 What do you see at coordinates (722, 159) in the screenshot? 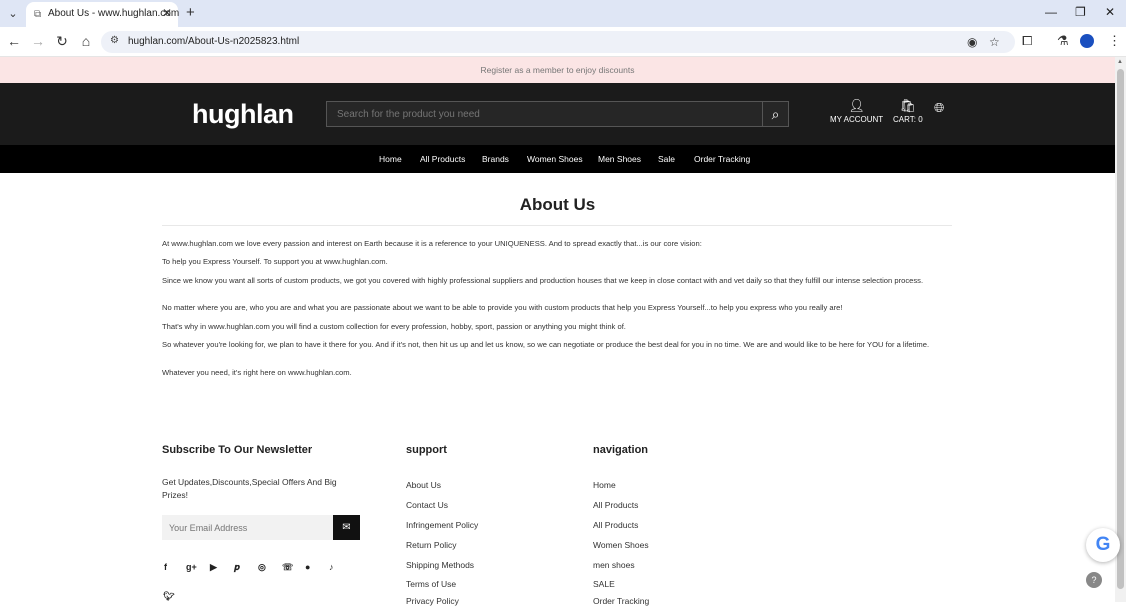
I see `nav-item-order-tracking: Order Tracking` at bounding box center [722, 159].